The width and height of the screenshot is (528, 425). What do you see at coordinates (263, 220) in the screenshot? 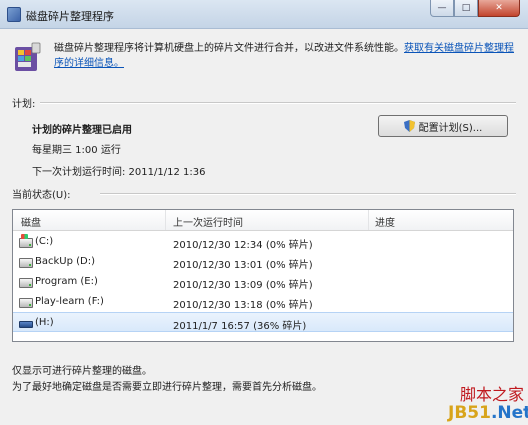
I see `disk-list-header: 磁盘 上一次运行时间 进度` at bounding box center [263, 220].